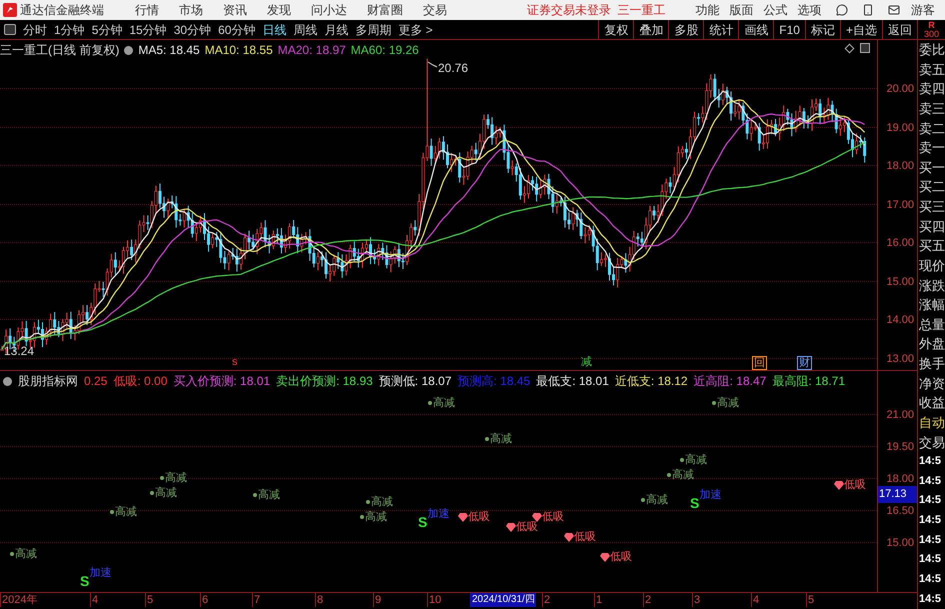 This screenshot has width=945, height=609. Describe the element at coordinates (861, 29) in the screenshot. I see `toolbar-button: +自选` at that location.